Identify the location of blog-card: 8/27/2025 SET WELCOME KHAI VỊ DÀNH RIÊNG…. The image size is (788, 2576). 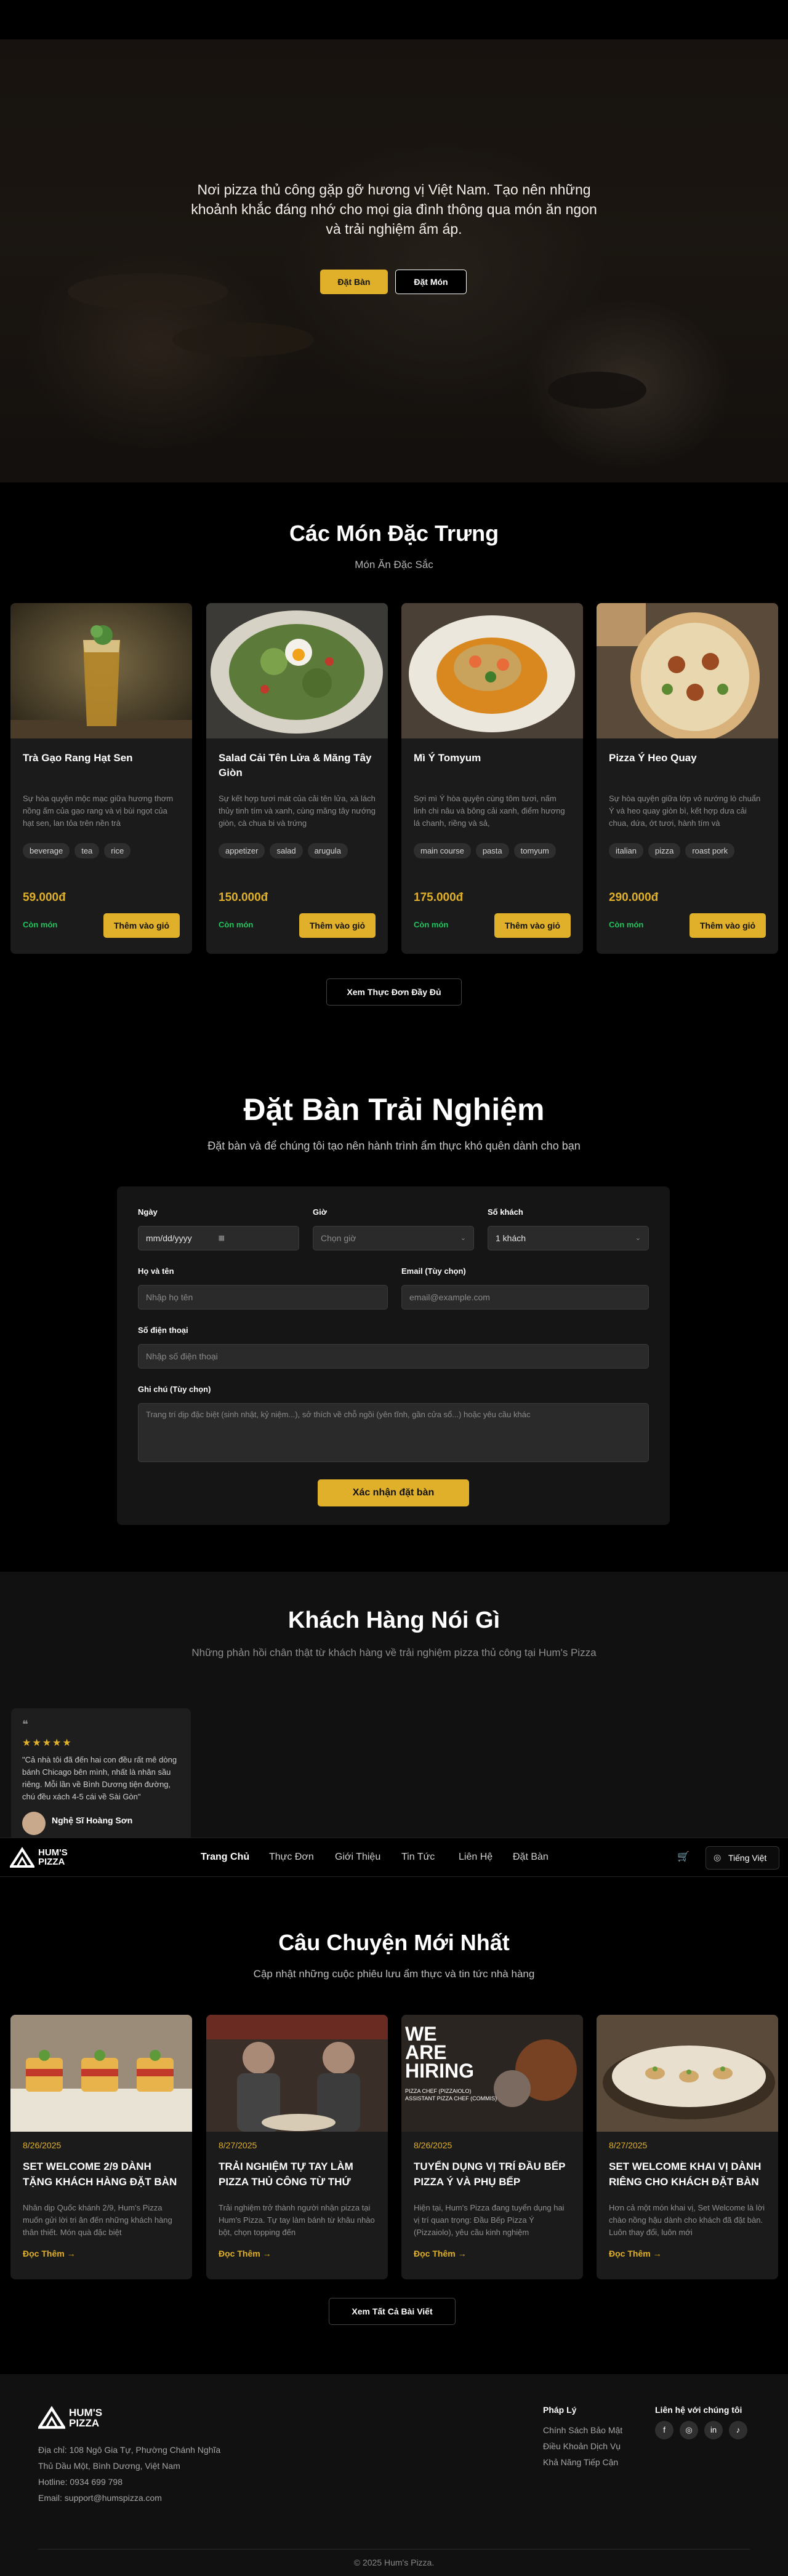
(687, 2147).